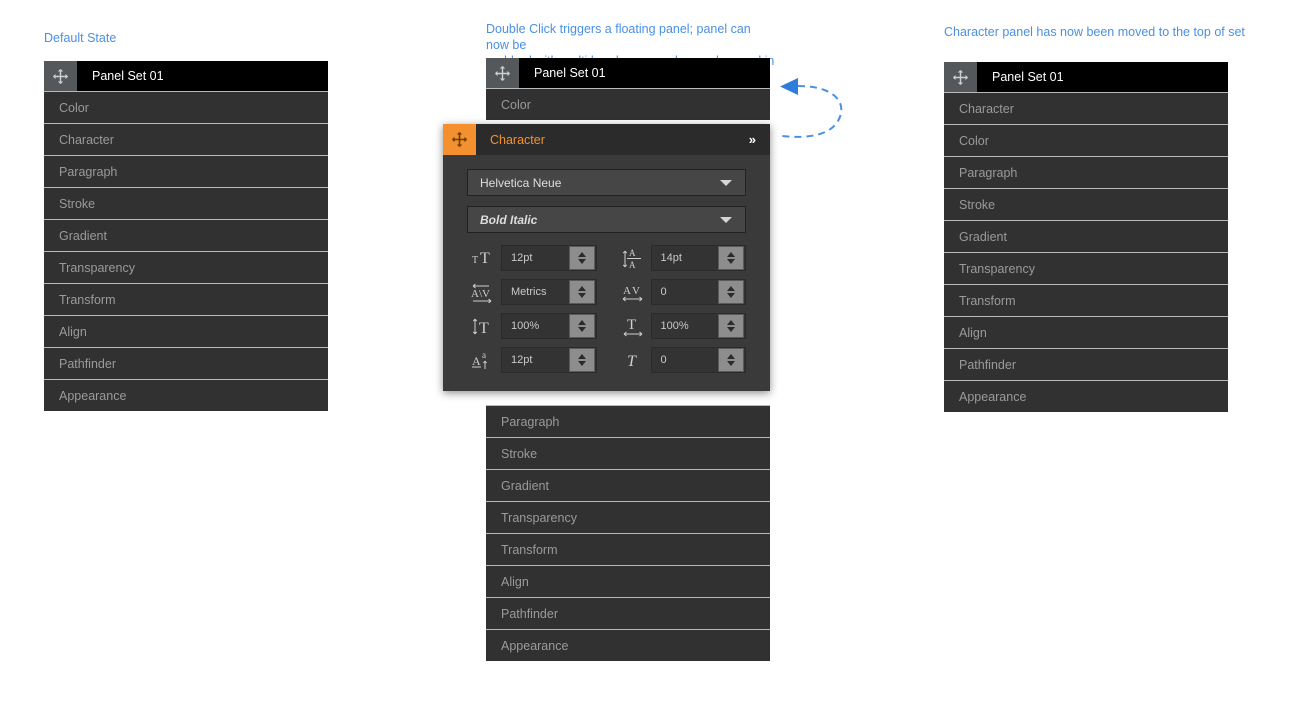 This screenshot has height=718, width=1300. Describe the element at coordinates (88, 171) in the screenshot. I see `panel-row-label: Paragraph` at that location.